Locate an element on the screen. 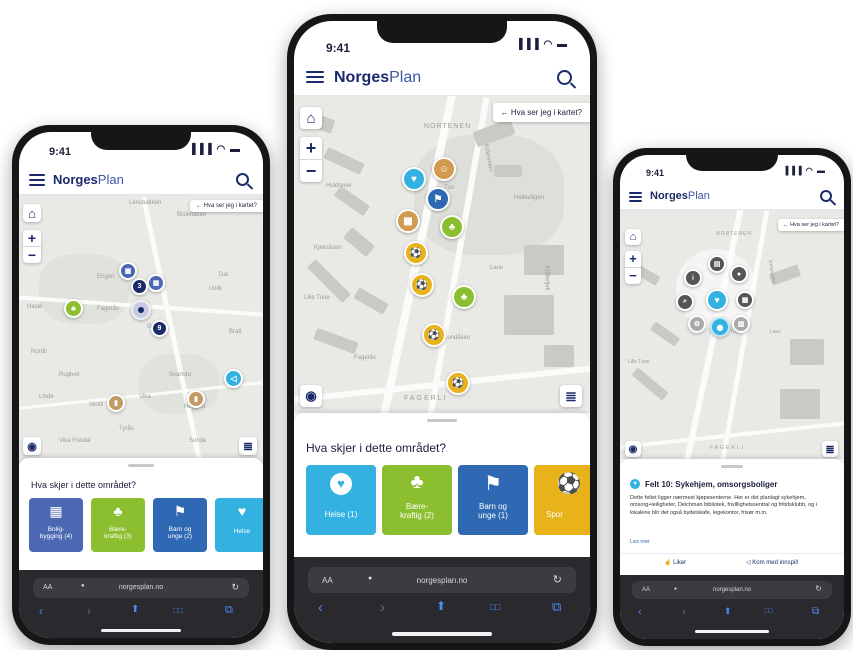 This screenshot has width=853, height=650. settings-marker: ⚙ is located at coordinates (697, 324).